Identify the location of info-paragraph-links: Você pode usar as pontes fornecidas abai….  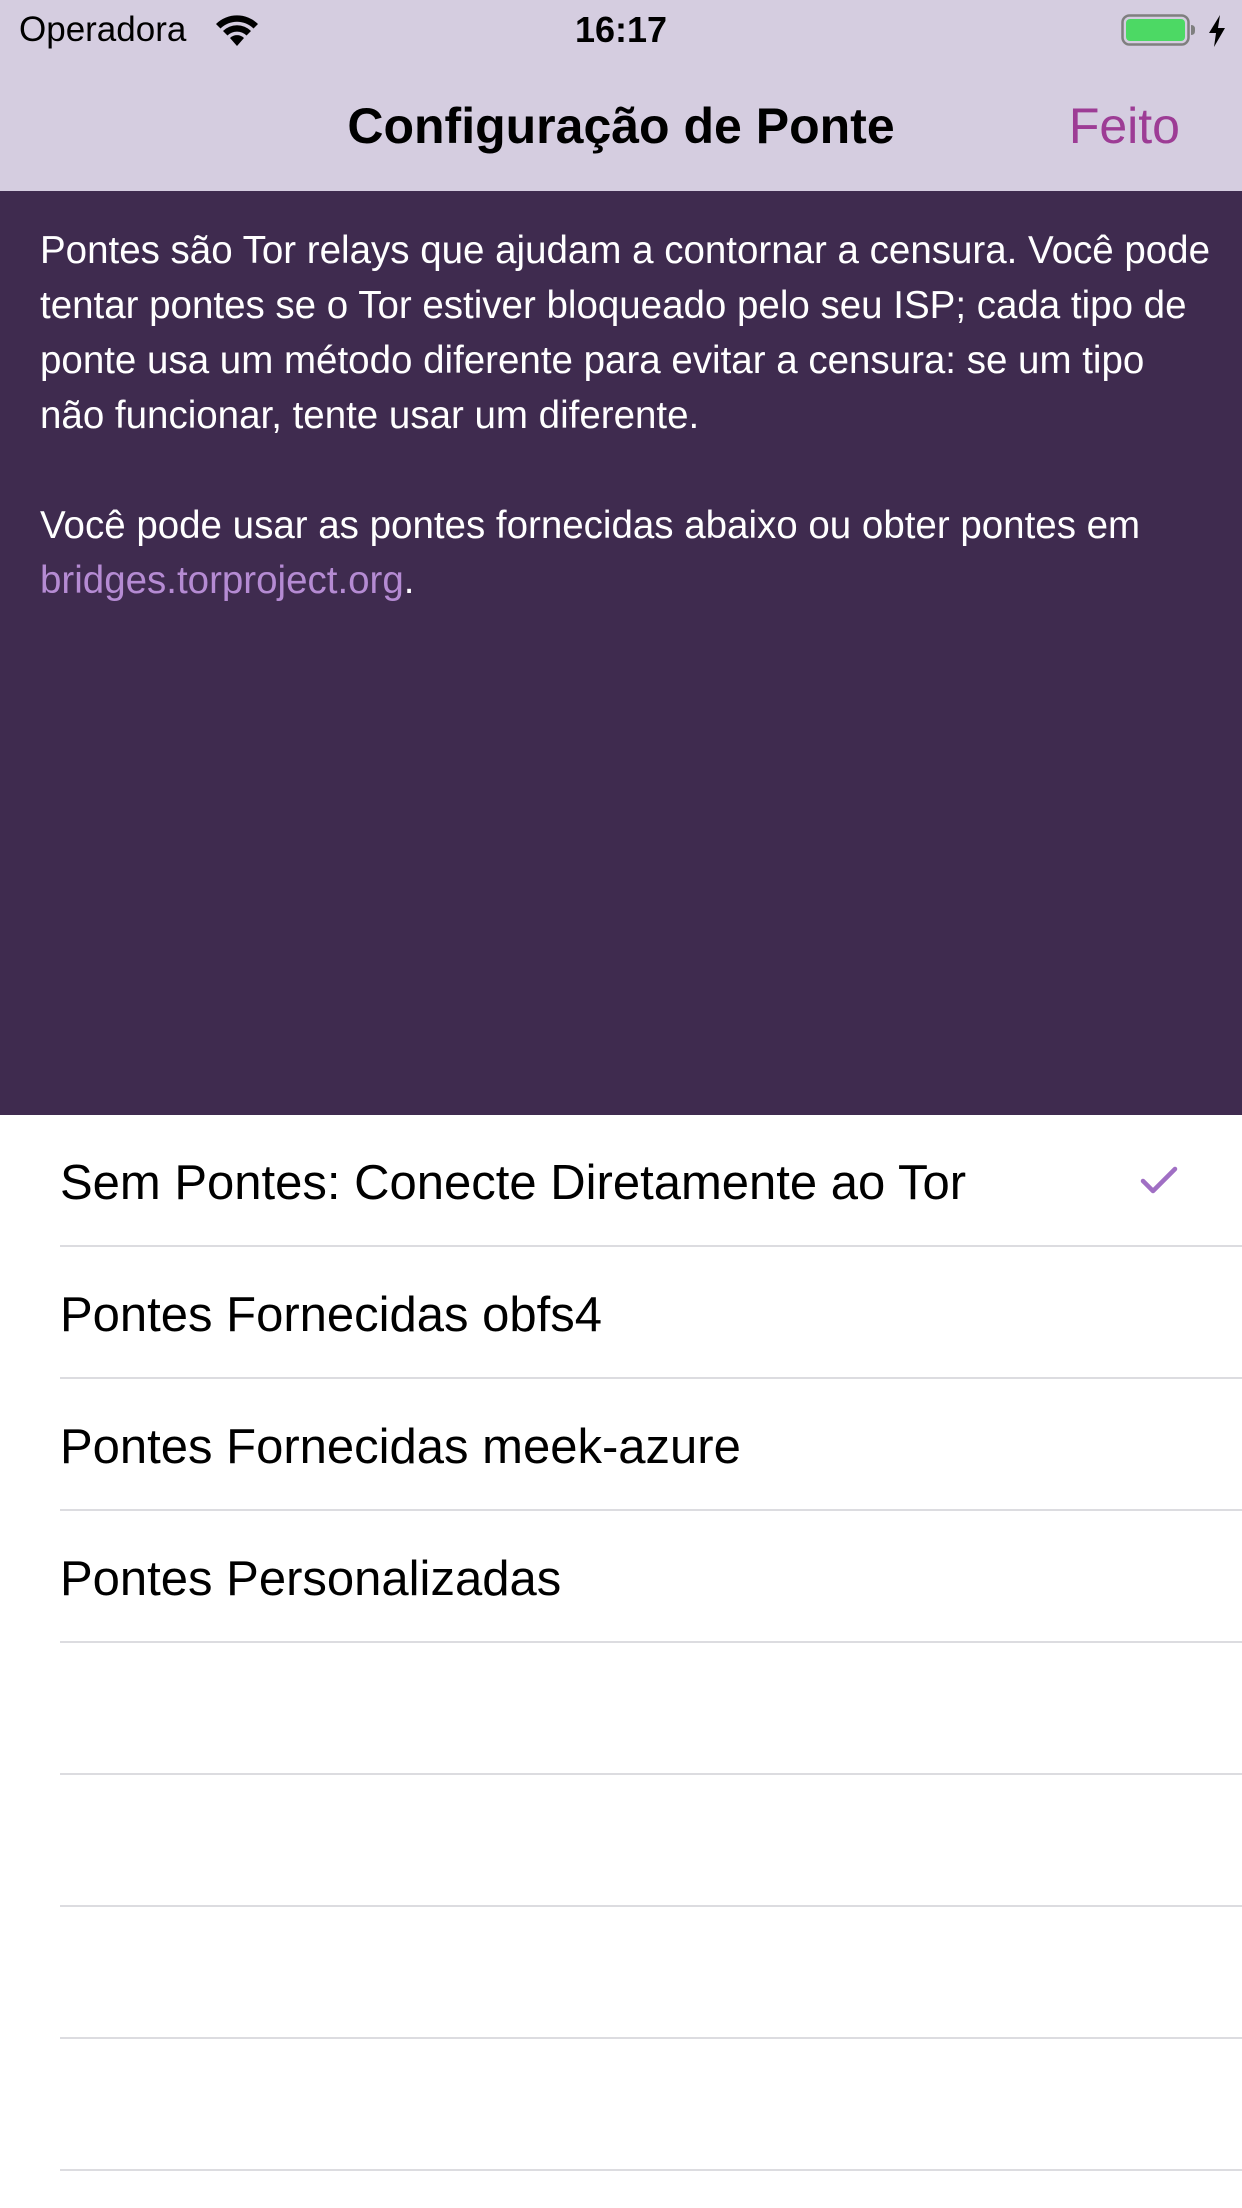
(625, 553).